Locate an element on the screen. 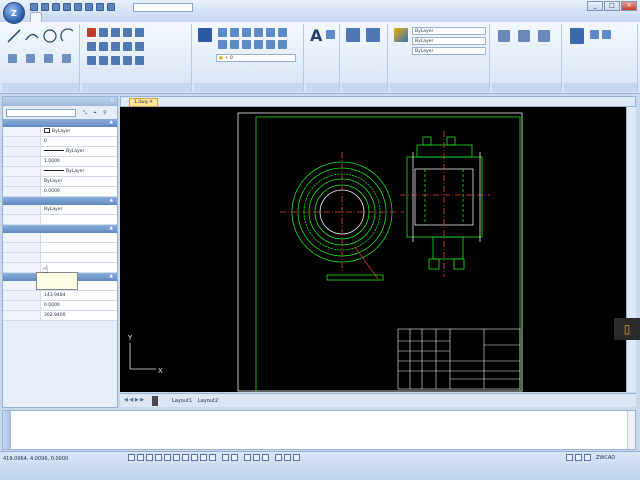 The height and width of the screenshot is (480, 640). ellipse-tool-icon is located at coordinates (48, 58).